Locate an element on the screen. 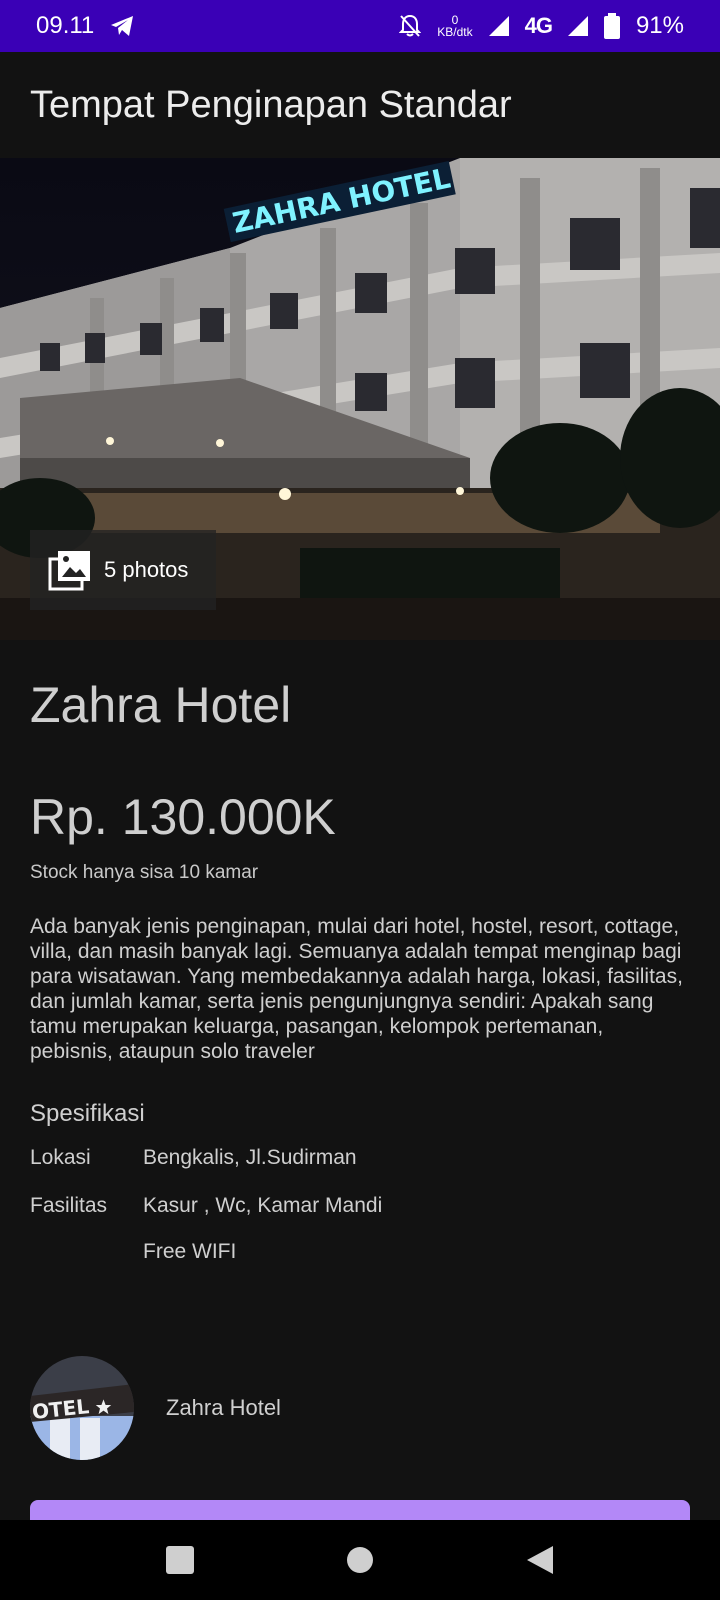 Image resolution: width=720 pixels, height=1600 pixels. net-speed: 0 KB/dtk is located at coordinates (454, 26).